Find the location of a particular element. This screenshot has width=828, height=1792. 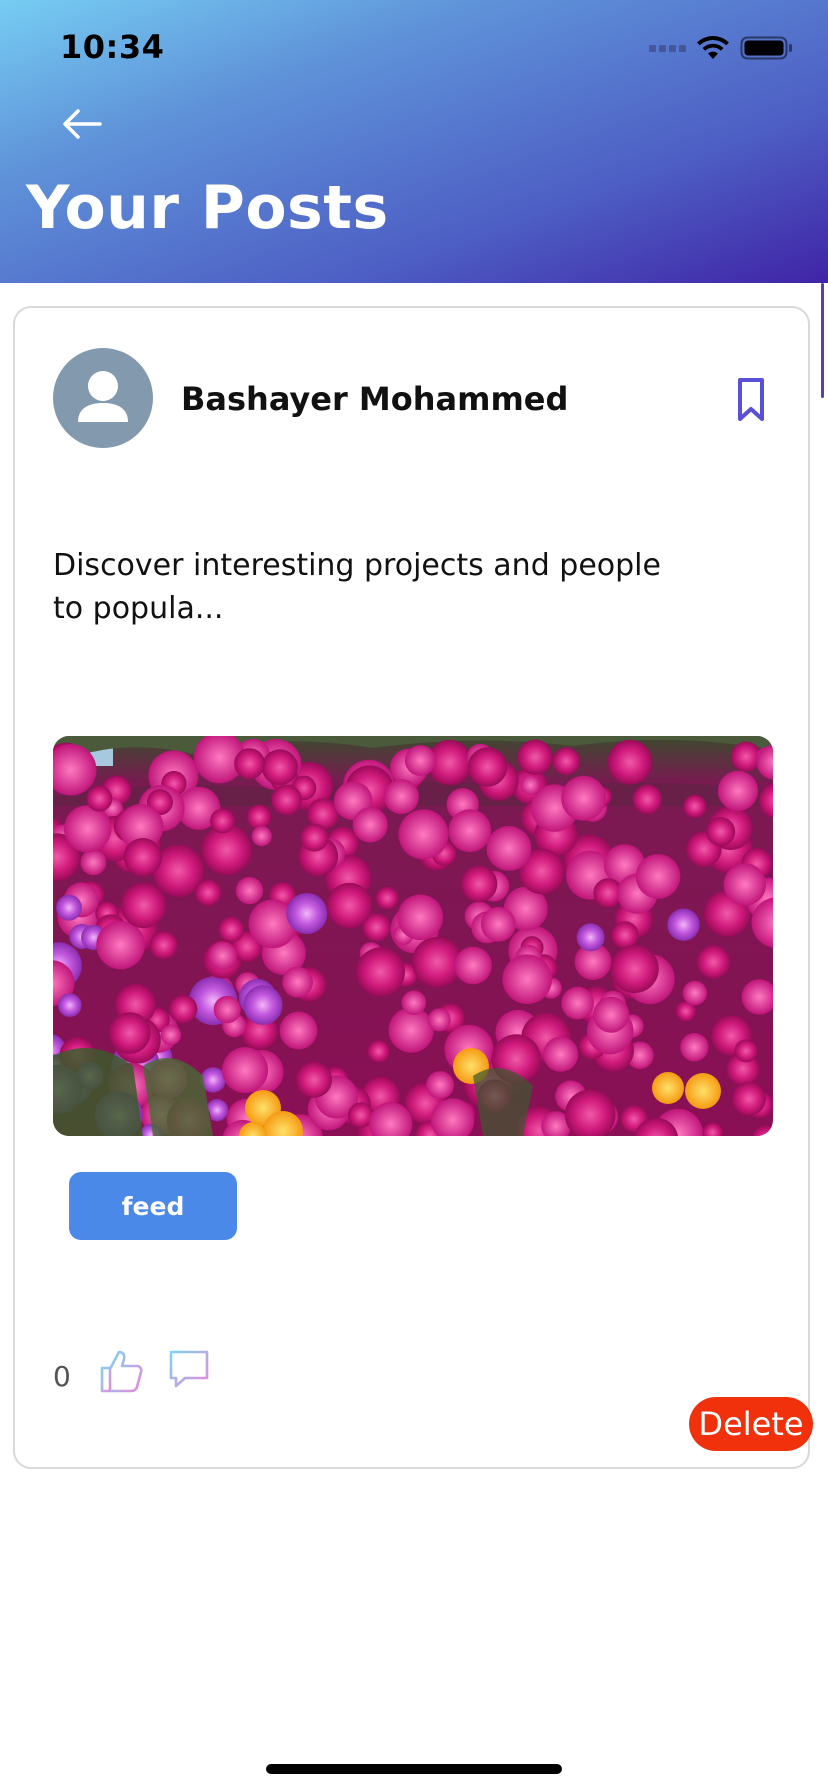

user-silhouette-icon is located at coordinates (103, 396).